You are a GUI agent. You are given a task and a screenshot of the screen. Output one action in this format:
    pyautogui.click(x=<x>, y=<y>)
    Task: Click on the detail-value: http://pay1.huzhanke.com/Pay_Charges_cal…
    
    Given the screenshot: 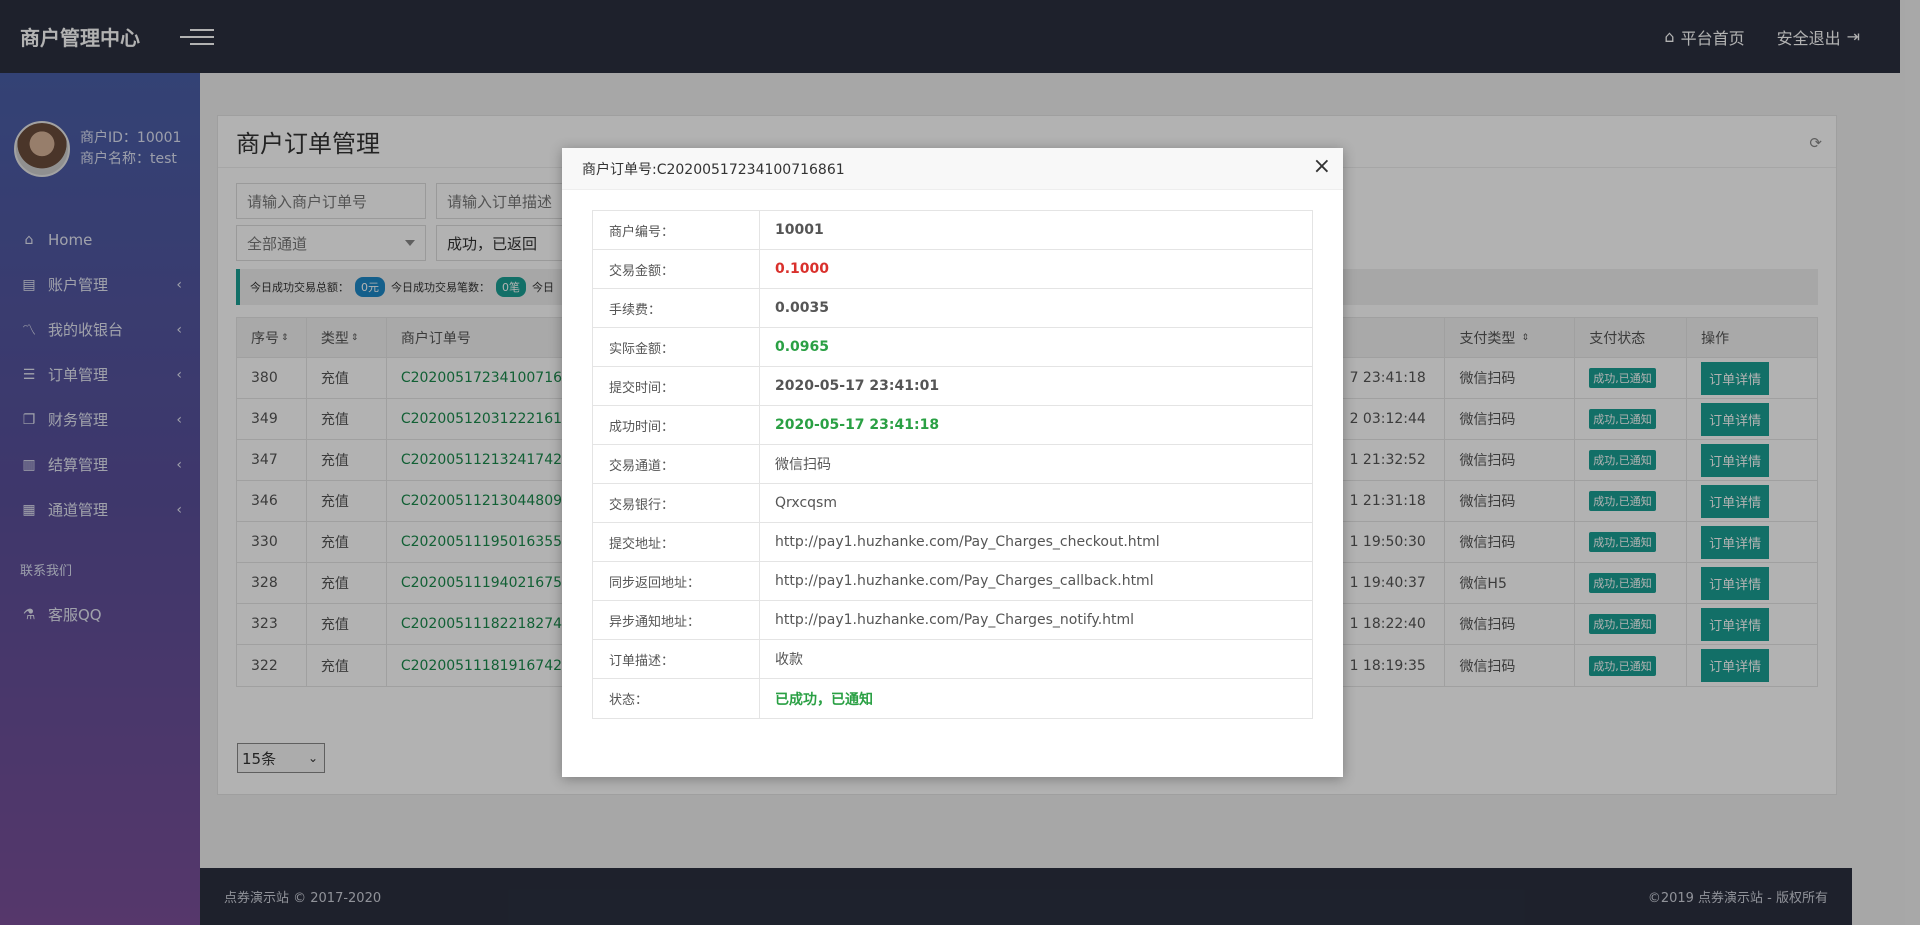 What is the action you would take?
    pyautogui.click(x=964, y=581)
    